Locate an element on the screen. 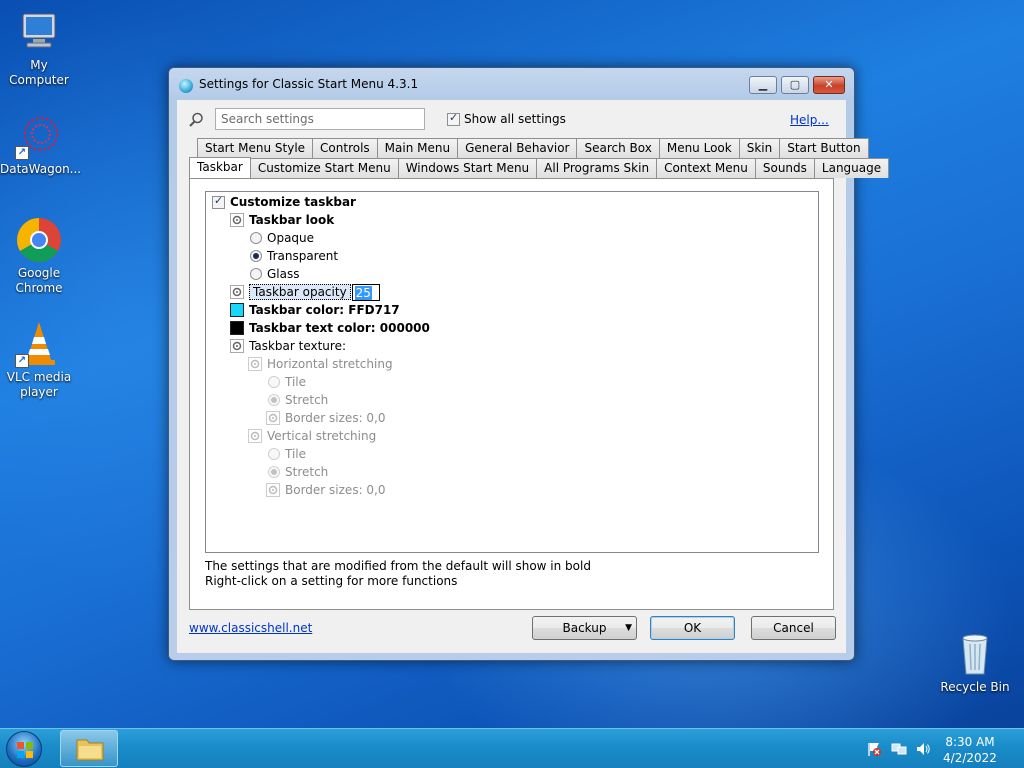 Image resolution: width=1024 pixels, height=768 pixels. tree-item-horizontal-stretching: Horizontal stretching is located at coordinates (320, 364).